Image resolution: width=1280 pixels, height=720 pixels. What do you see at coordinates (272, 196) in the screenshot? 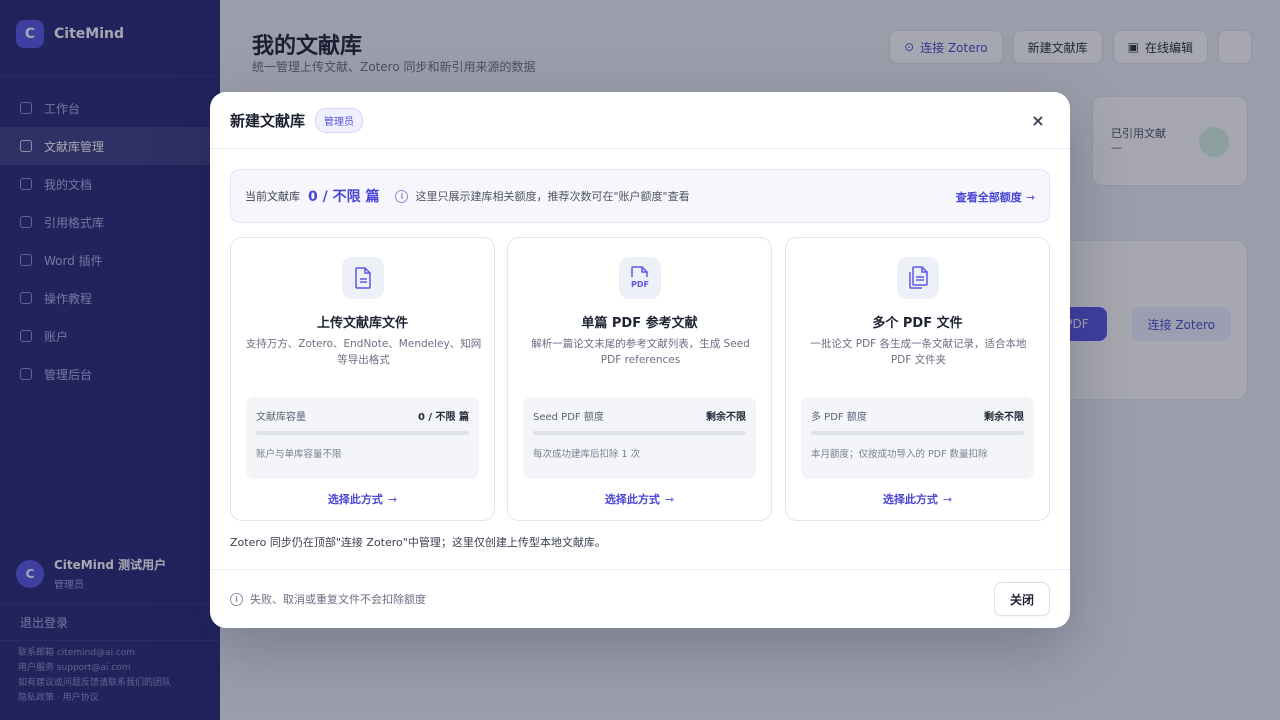
I see `quota-label: 当前文献库` at bounding box center [272, 196].